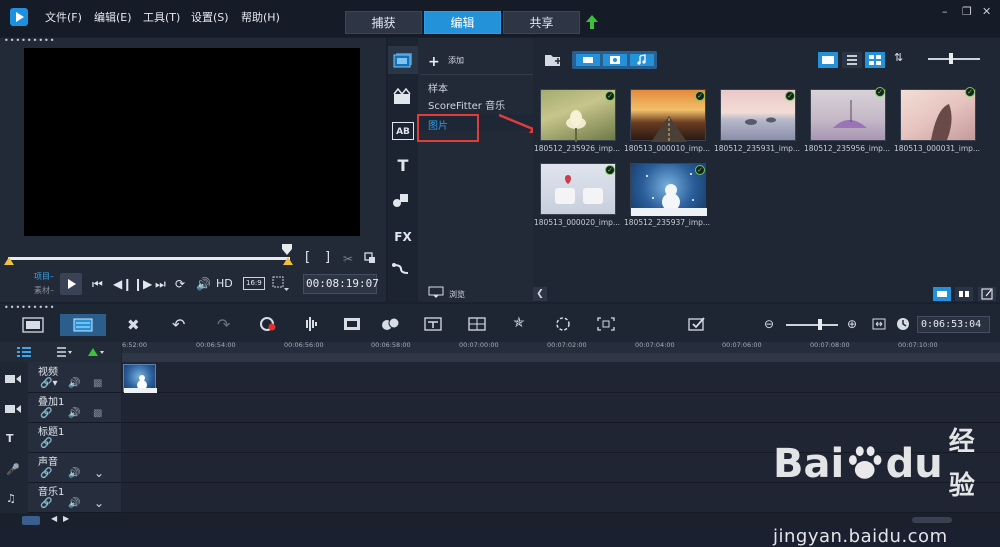 This screenshot has width=1000, height=547. Describe the element at coordinates (391, 324) in the screenshot. I see `motion-tracking-icon` at that location.